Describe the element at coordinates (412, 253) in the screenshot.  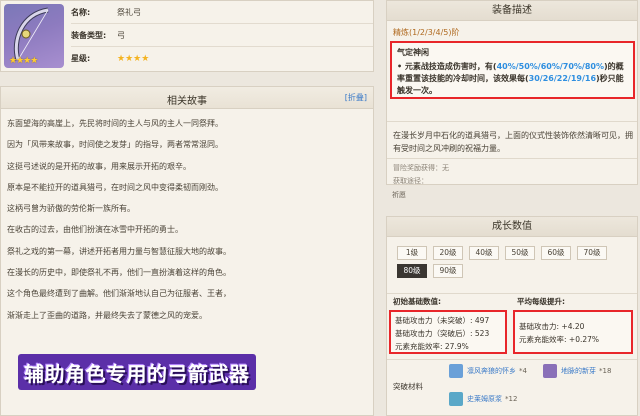
I see `level-tab-1: 1级` at that location.